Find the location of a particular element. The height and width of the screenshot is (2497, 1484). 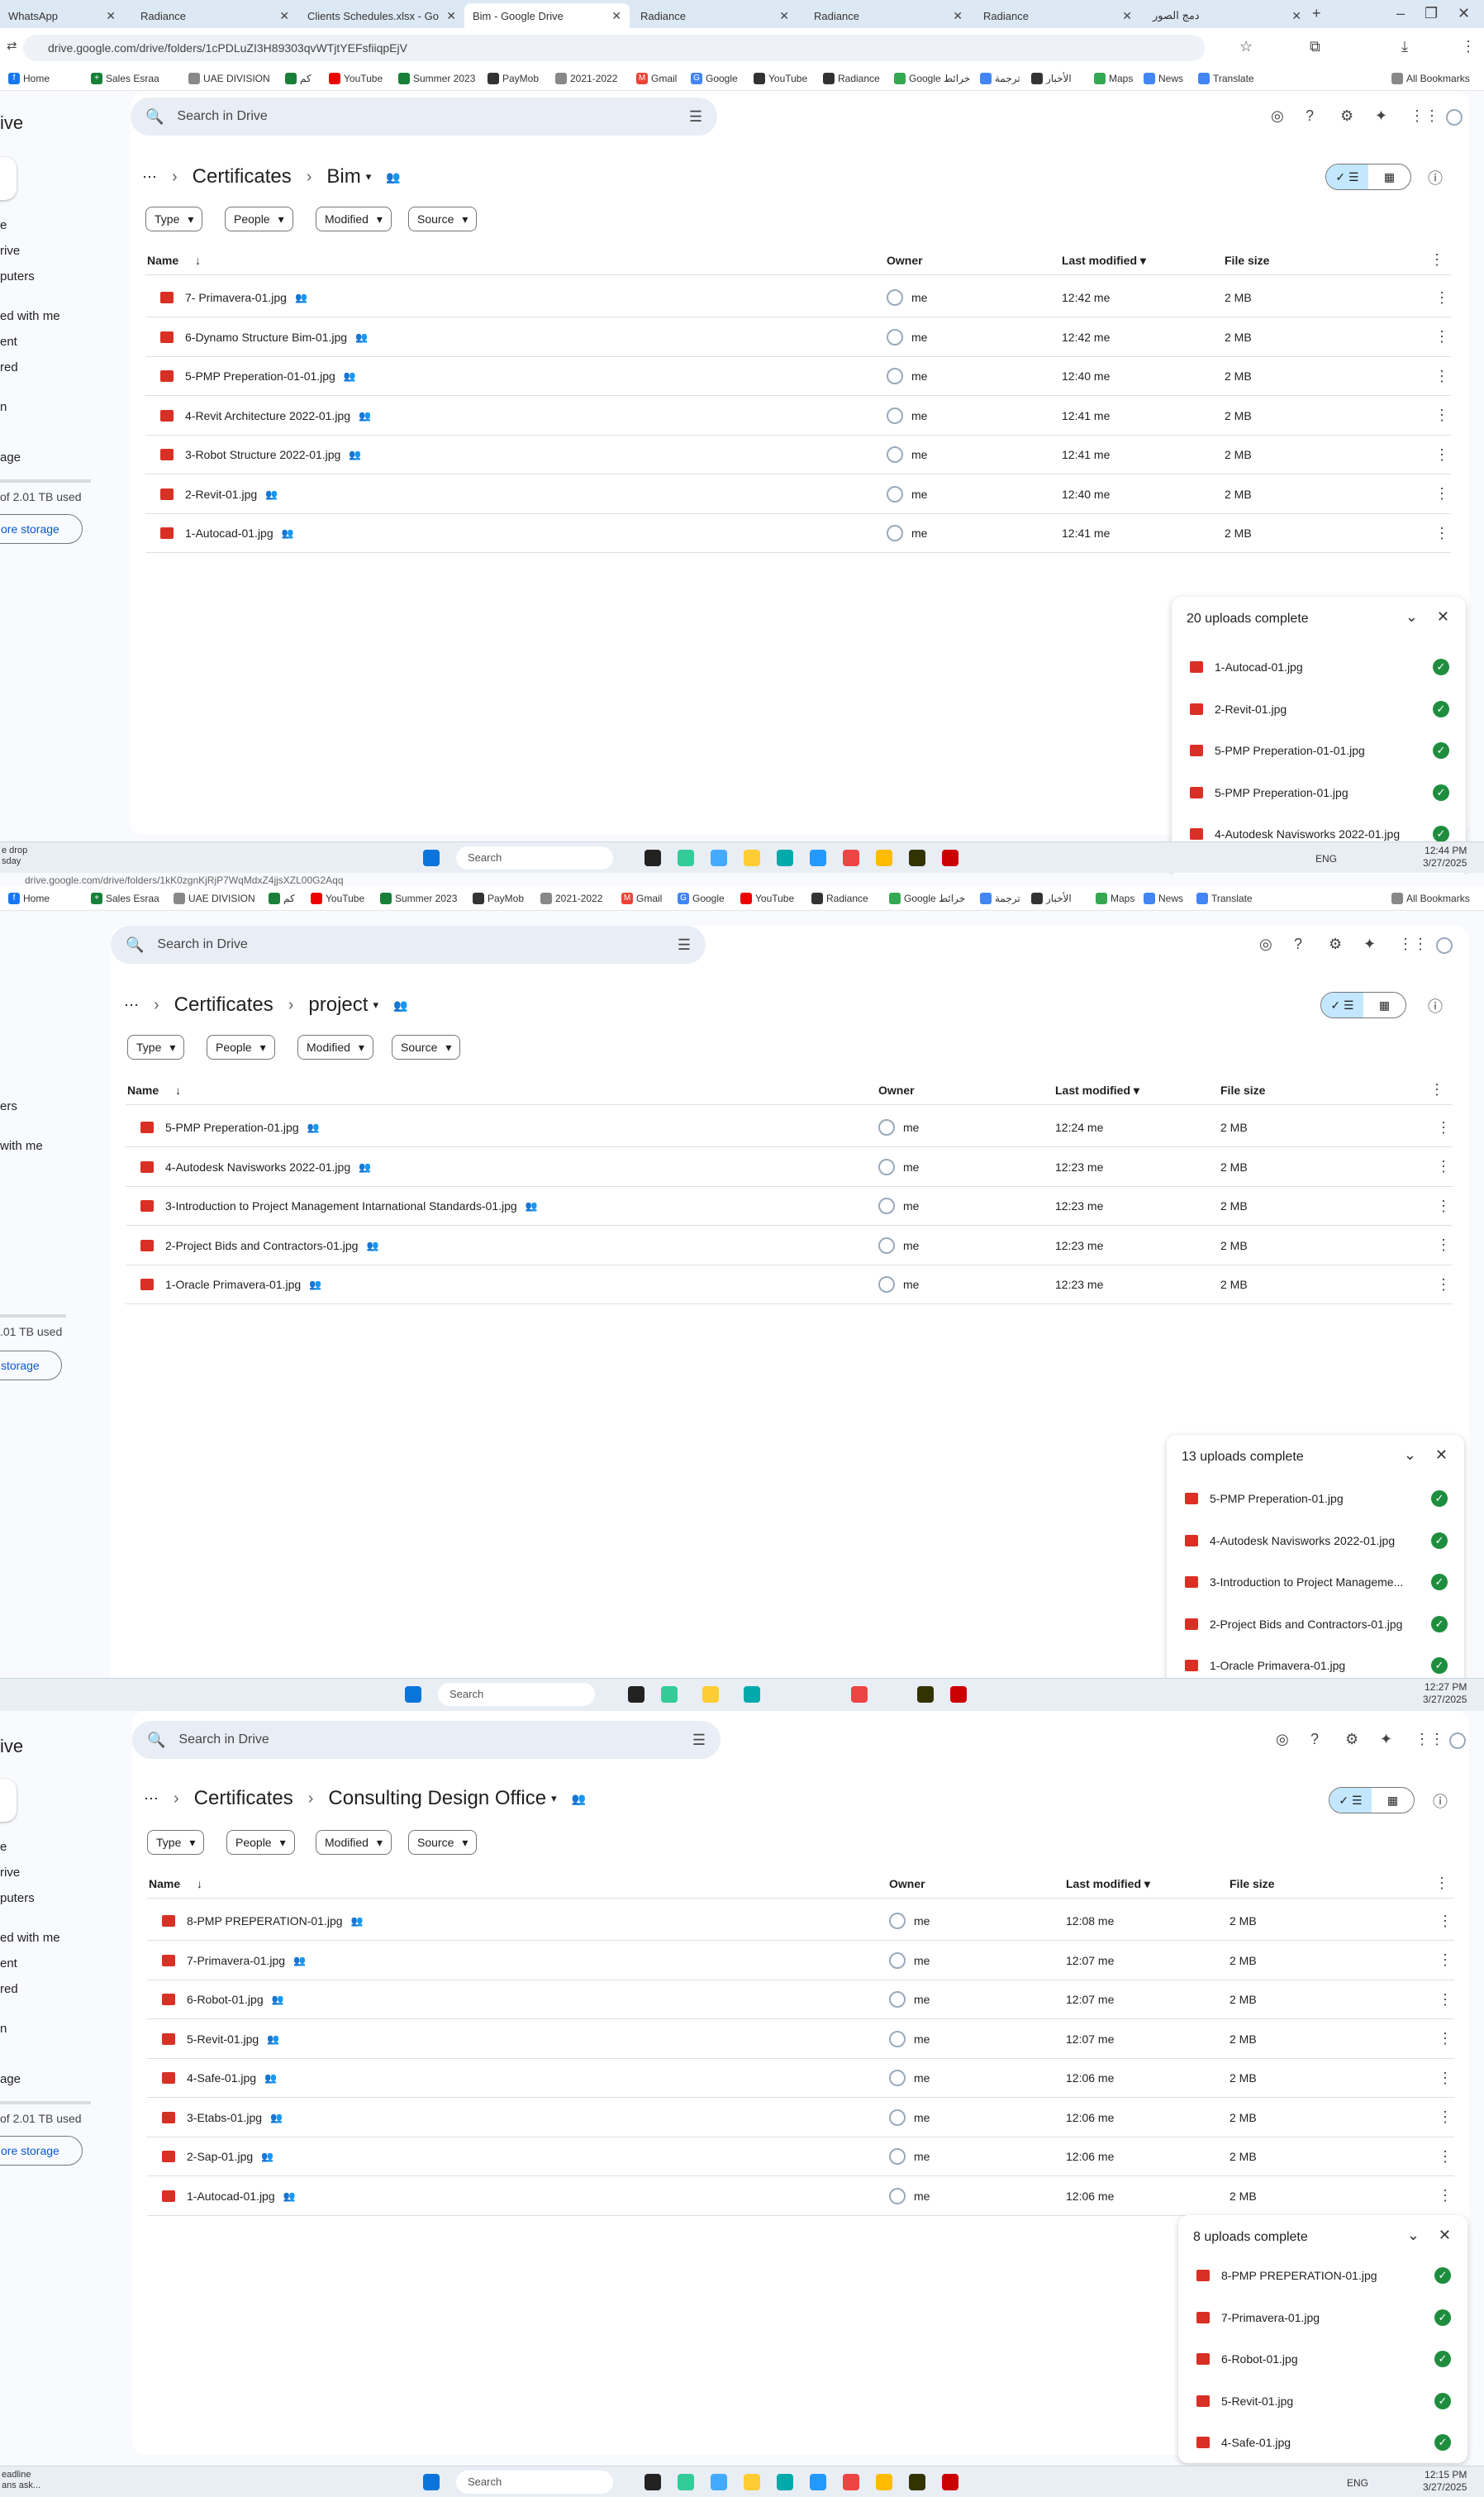

table-row: 7- Primavera-01.jpg 👥 me 12:42 me 2 MB ⋮ is located at coordinates (798, 298).